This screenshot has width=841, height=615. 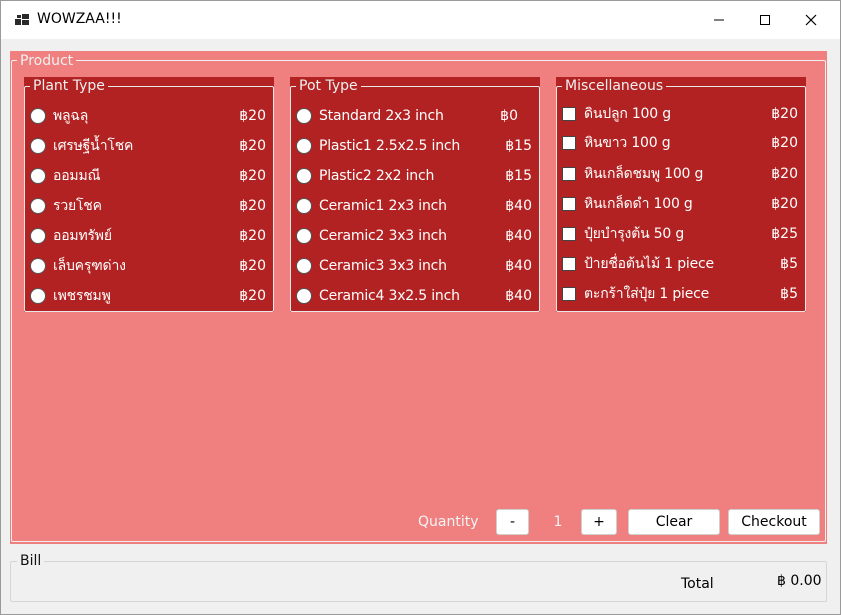 I want to click on pot-option: Ceramic2 3x3 inch ฿40, so click(x=414, y=236).